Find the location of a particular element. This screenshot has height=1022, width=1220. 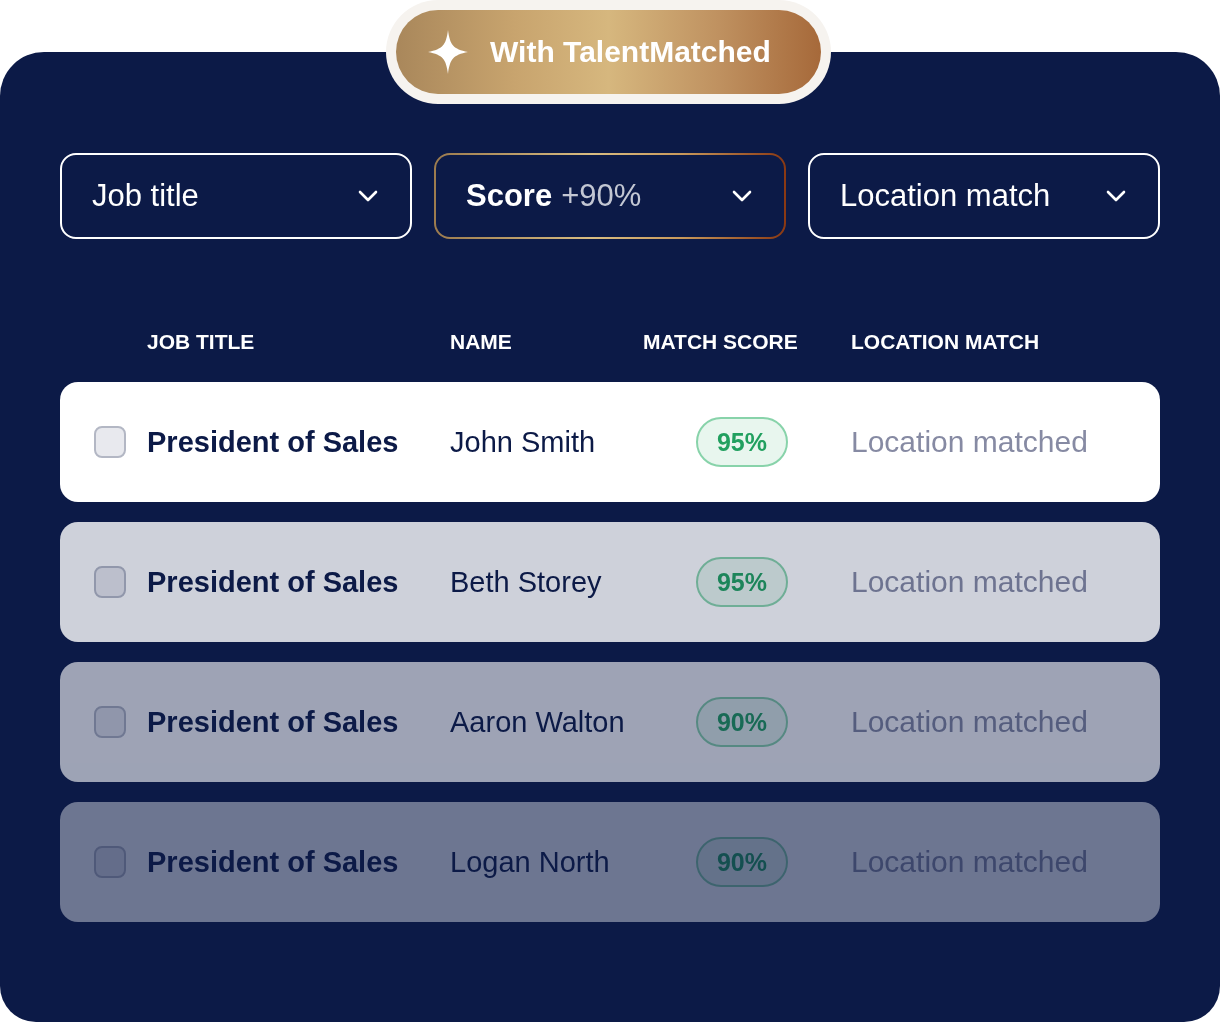

filter-dropdown: Location match is located at coordinates (984, 196).